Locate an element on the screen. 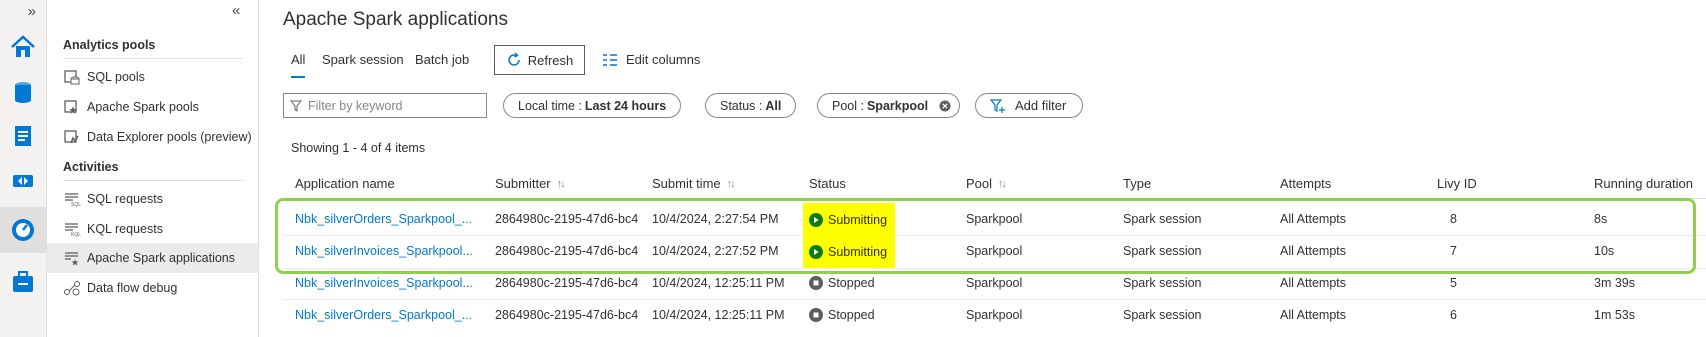  sql-pool-icon is located at coordinates (72, 77).